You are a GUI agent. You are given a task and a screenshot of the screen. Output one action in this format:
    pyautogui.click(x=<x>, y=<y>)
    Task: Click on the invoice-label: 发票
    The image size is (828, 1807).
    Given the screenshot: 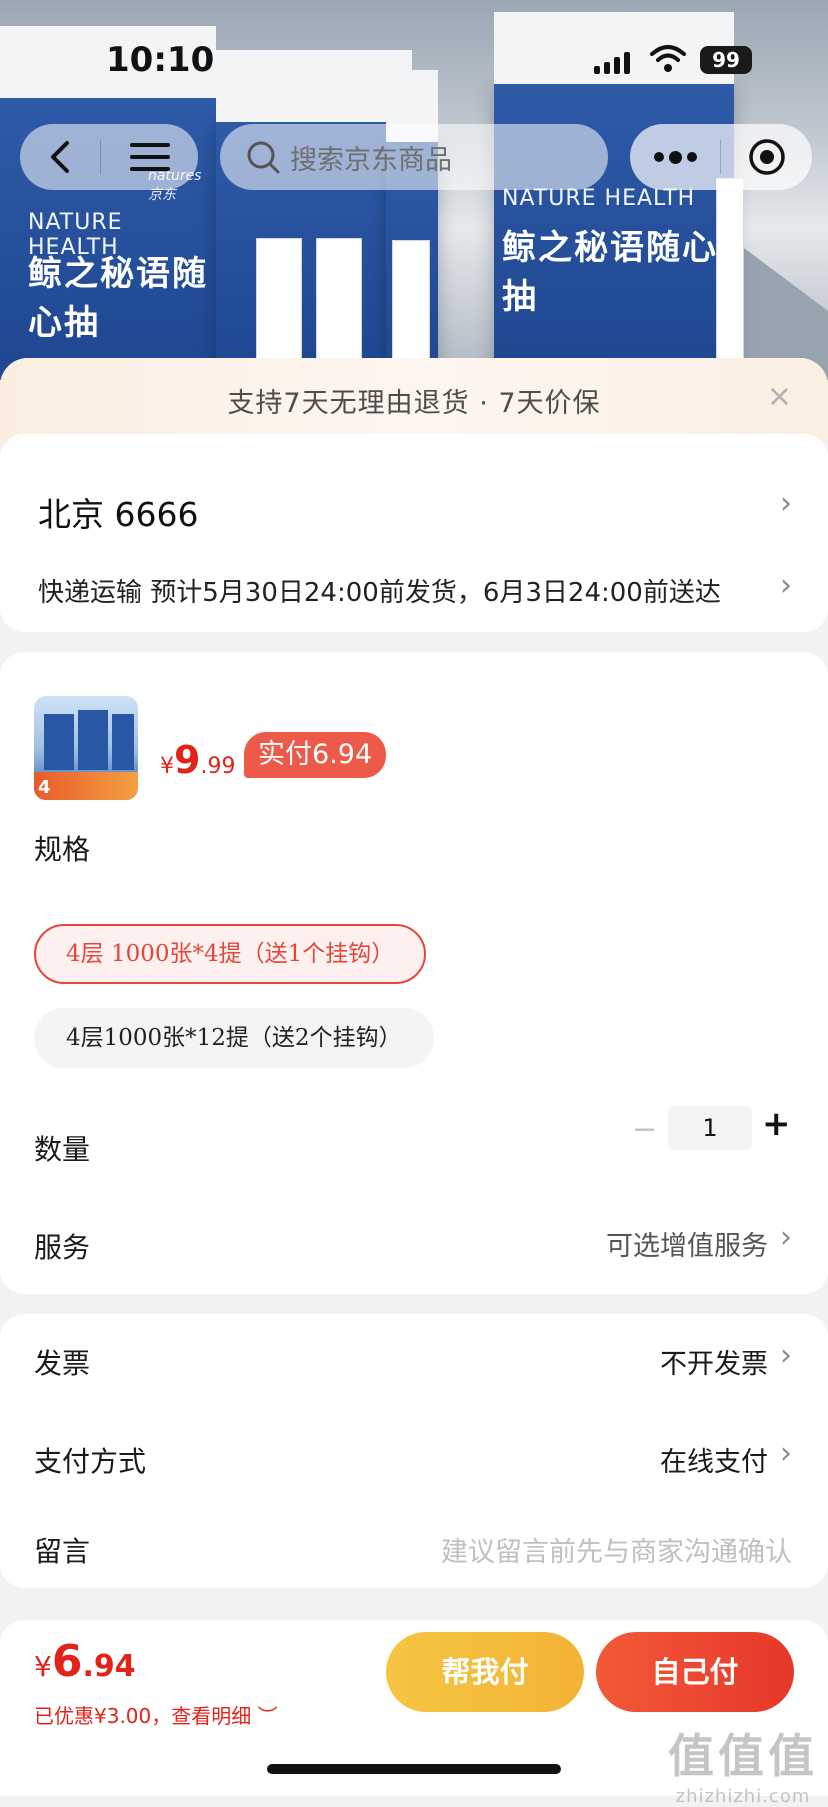 What is the action you would take?
    pyautogui.click(x=62, y=1363)
    